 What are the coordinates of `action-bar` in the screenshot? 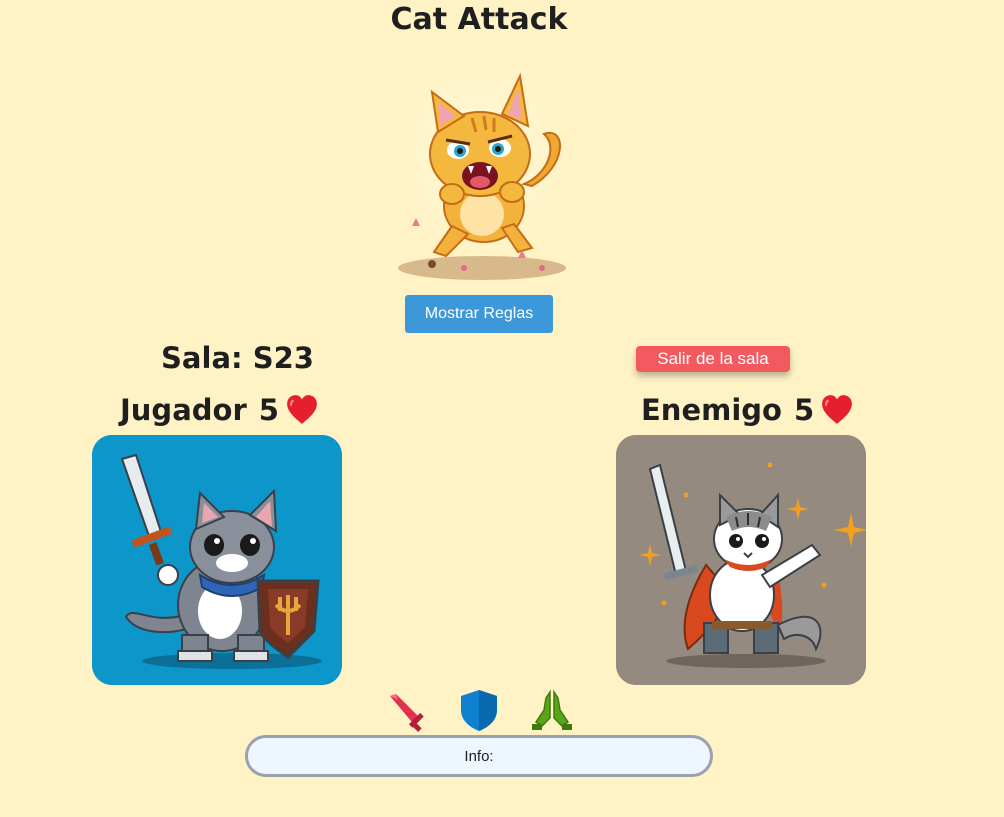 It's located at (502, 711).